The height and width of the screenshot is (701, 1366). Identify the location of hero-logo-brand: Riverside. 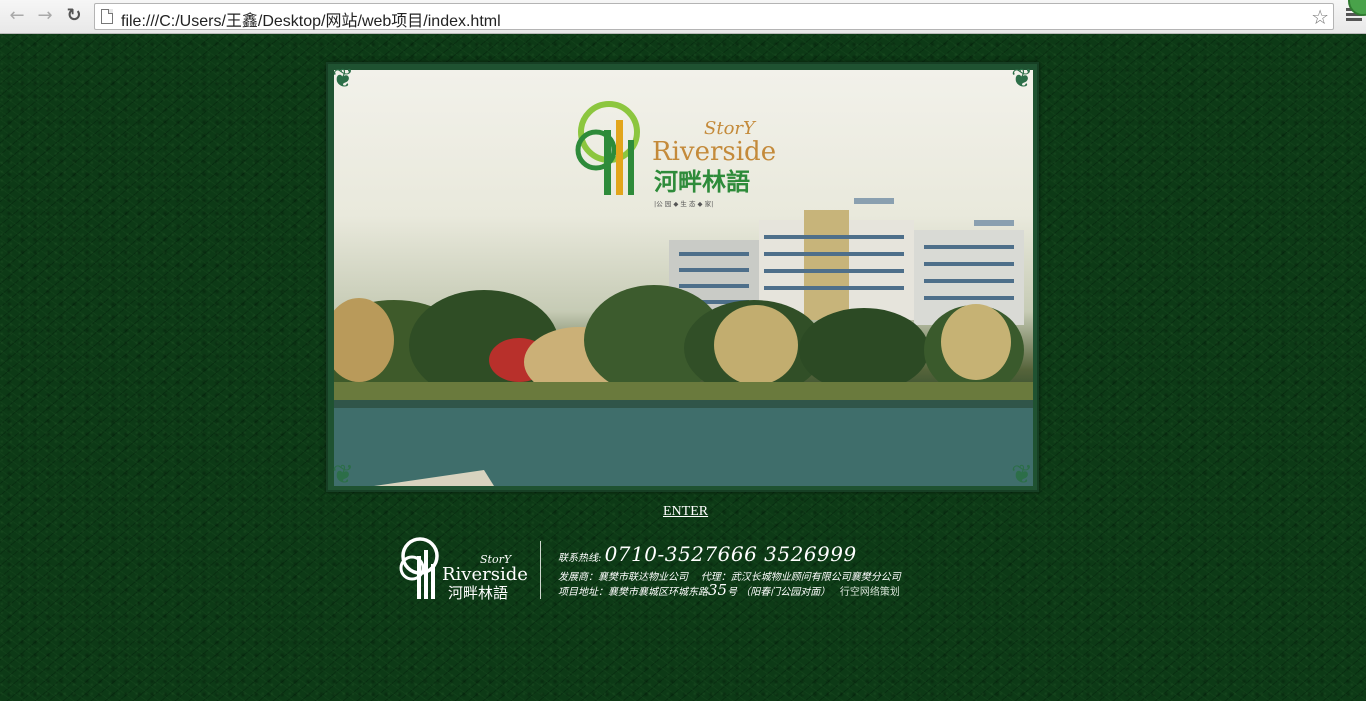
(714, 152).